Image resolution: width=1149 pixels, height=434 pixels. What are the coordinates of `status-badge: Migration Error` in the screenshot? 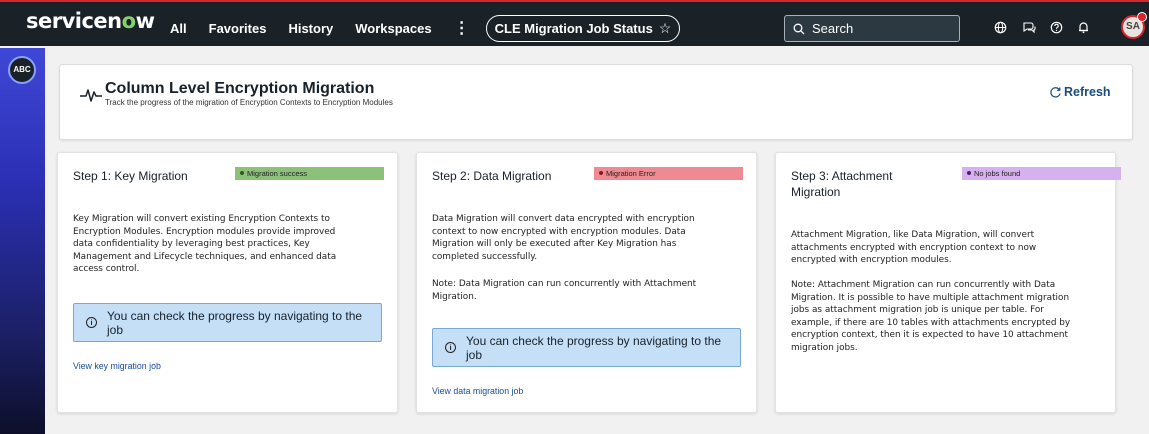 It's located at (668, 173).